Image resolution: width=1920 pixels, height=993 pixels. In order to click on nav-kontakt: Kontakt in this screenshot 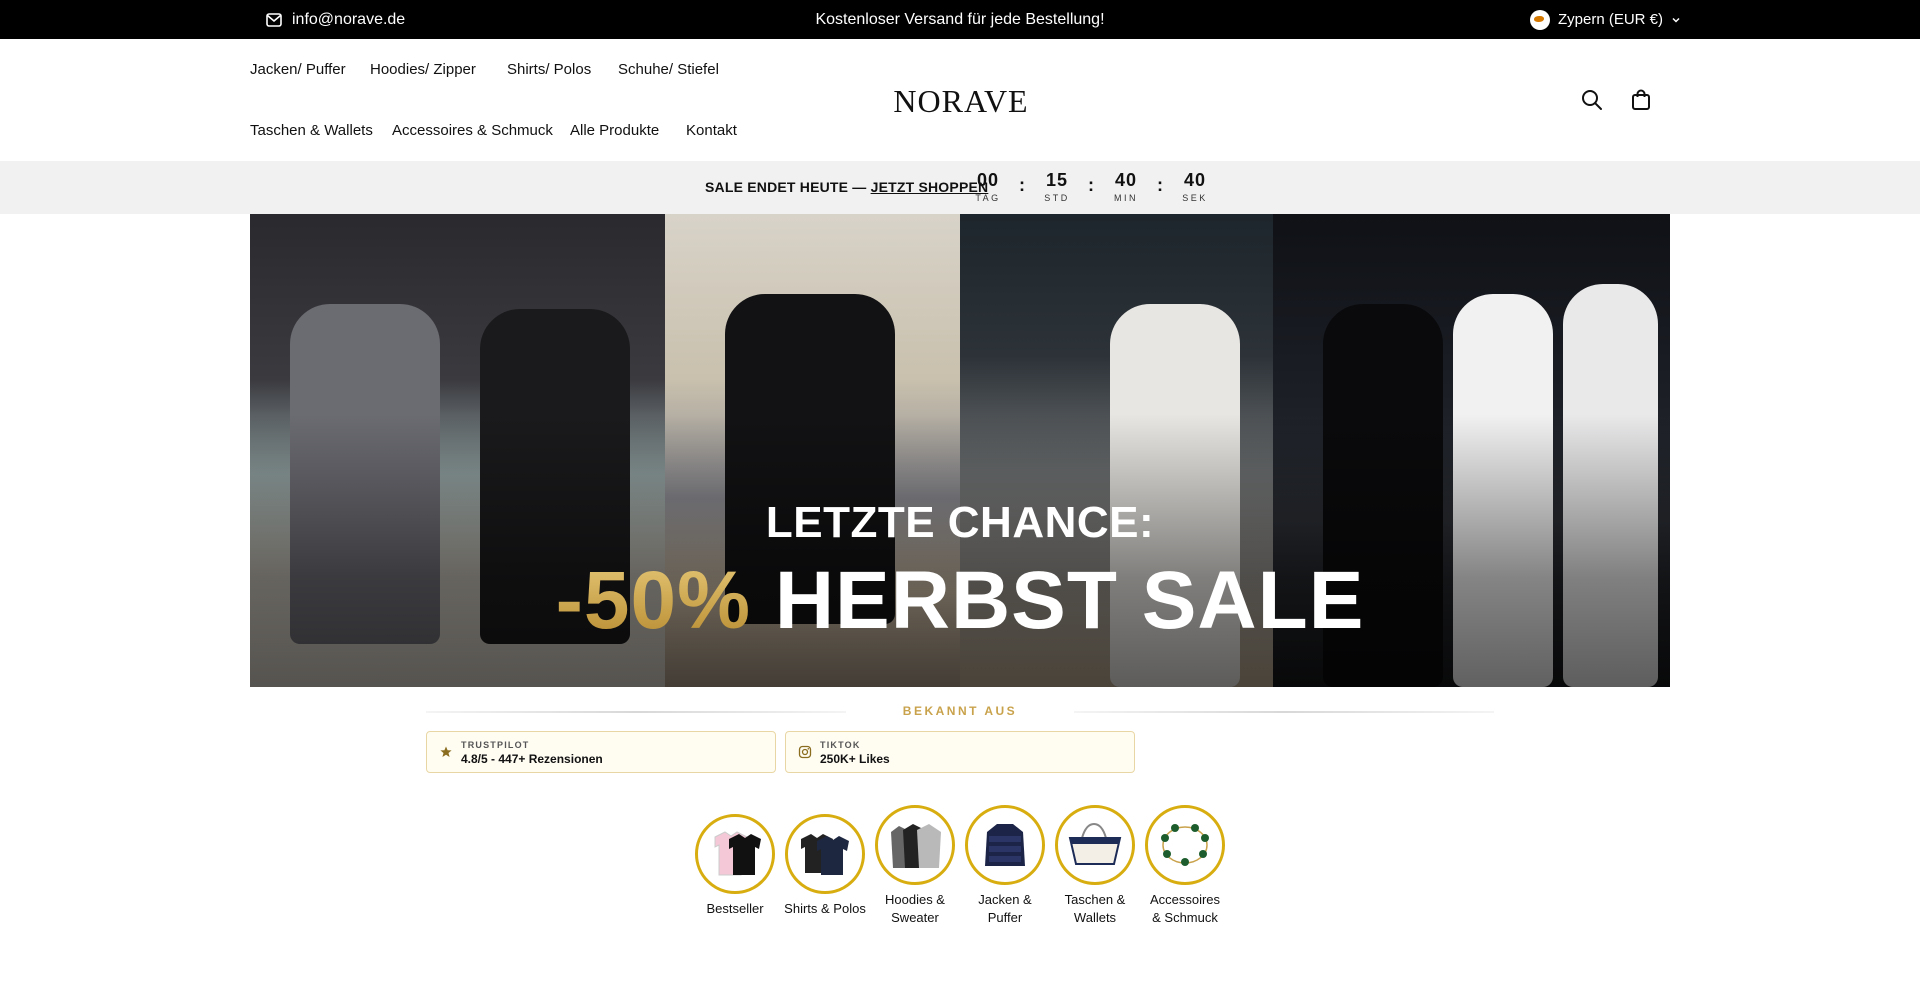, I will do `click(711, 130)`.